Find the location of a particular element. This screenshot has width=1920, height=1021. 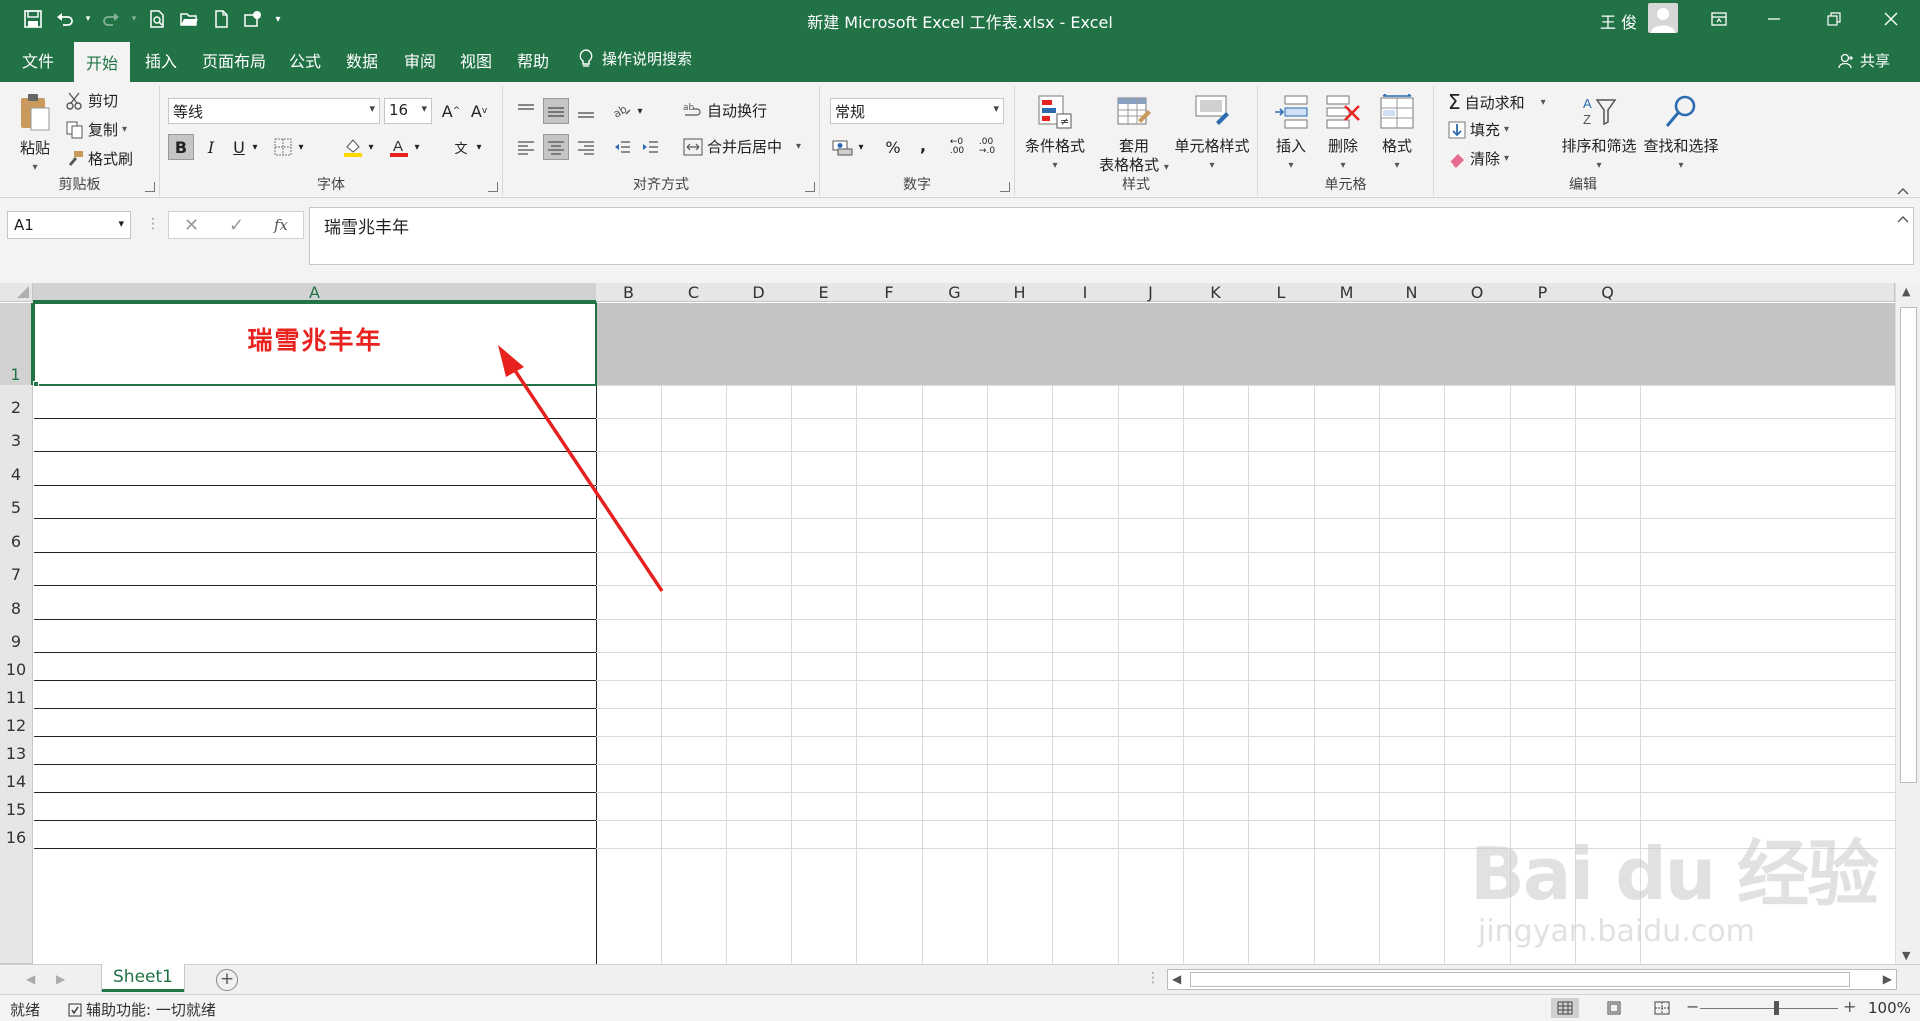

find-select-button: 查找和选择 ▾ is located at coordinates (1681, 134).